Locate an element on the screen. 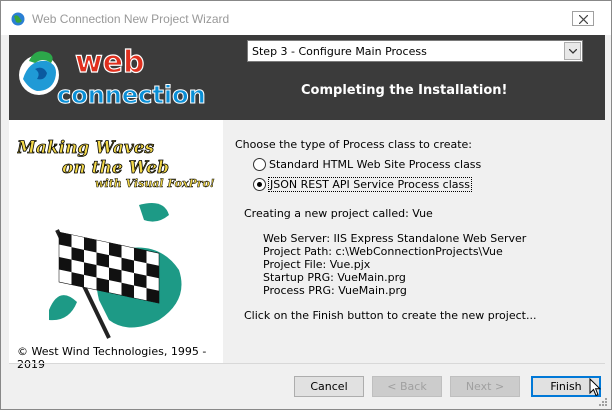  cancel-button: Cancel is located at coordinates (329, 386).